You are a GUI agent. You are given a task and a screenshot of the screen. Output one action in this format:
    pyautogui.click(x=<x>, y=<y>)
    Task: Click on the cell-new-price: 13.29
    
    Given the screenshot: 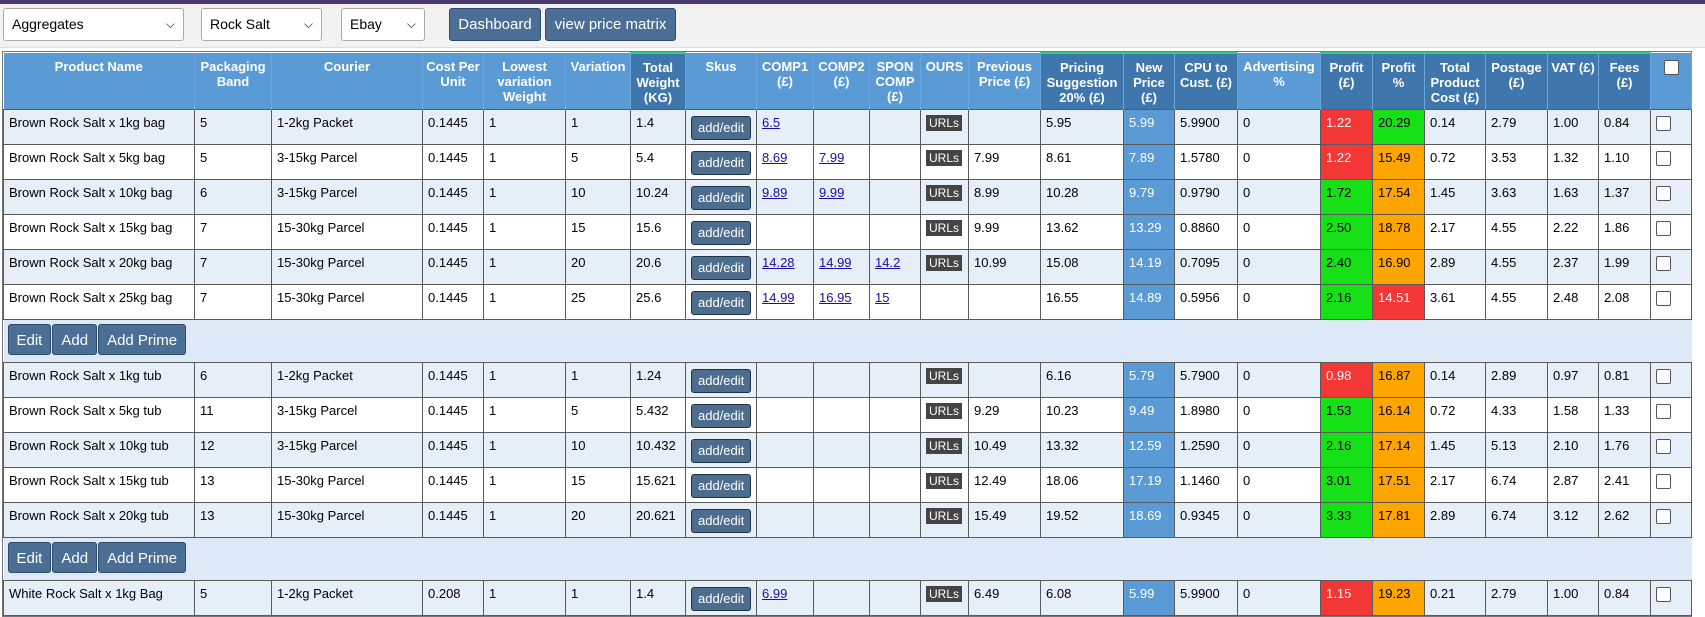 What is the action you would take?
    pyautogui.click(x=1149, y=232)
    